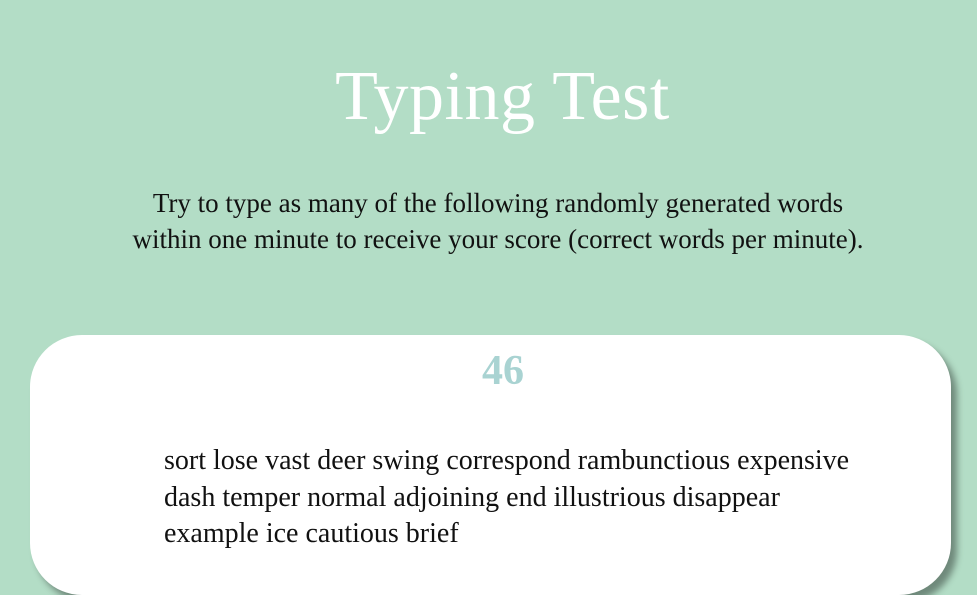 The image size is (977, 595). Describe the element at coordinates (288, 460) in the screenshot. I see `test-word: vast` at that location.